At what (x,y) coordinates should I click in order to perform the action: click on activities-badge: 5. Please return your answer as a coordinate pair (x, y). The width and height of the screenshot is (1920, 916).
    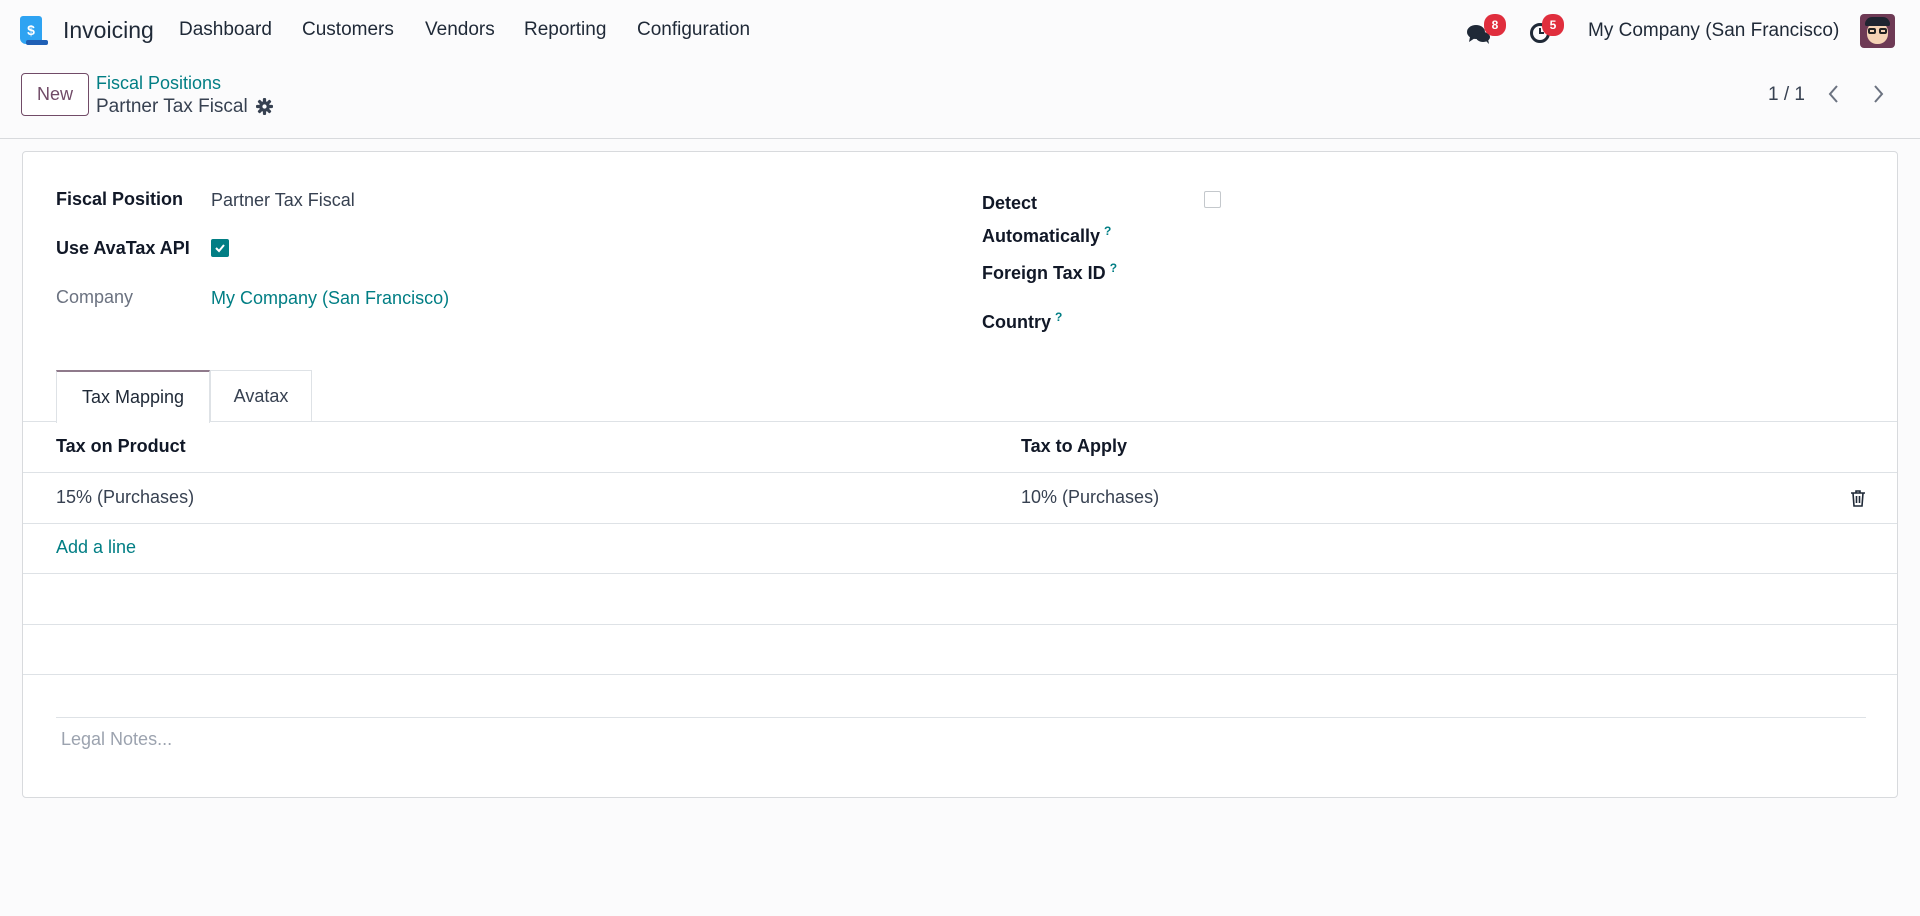
    Looking at the image, I should click on (1553, 25).